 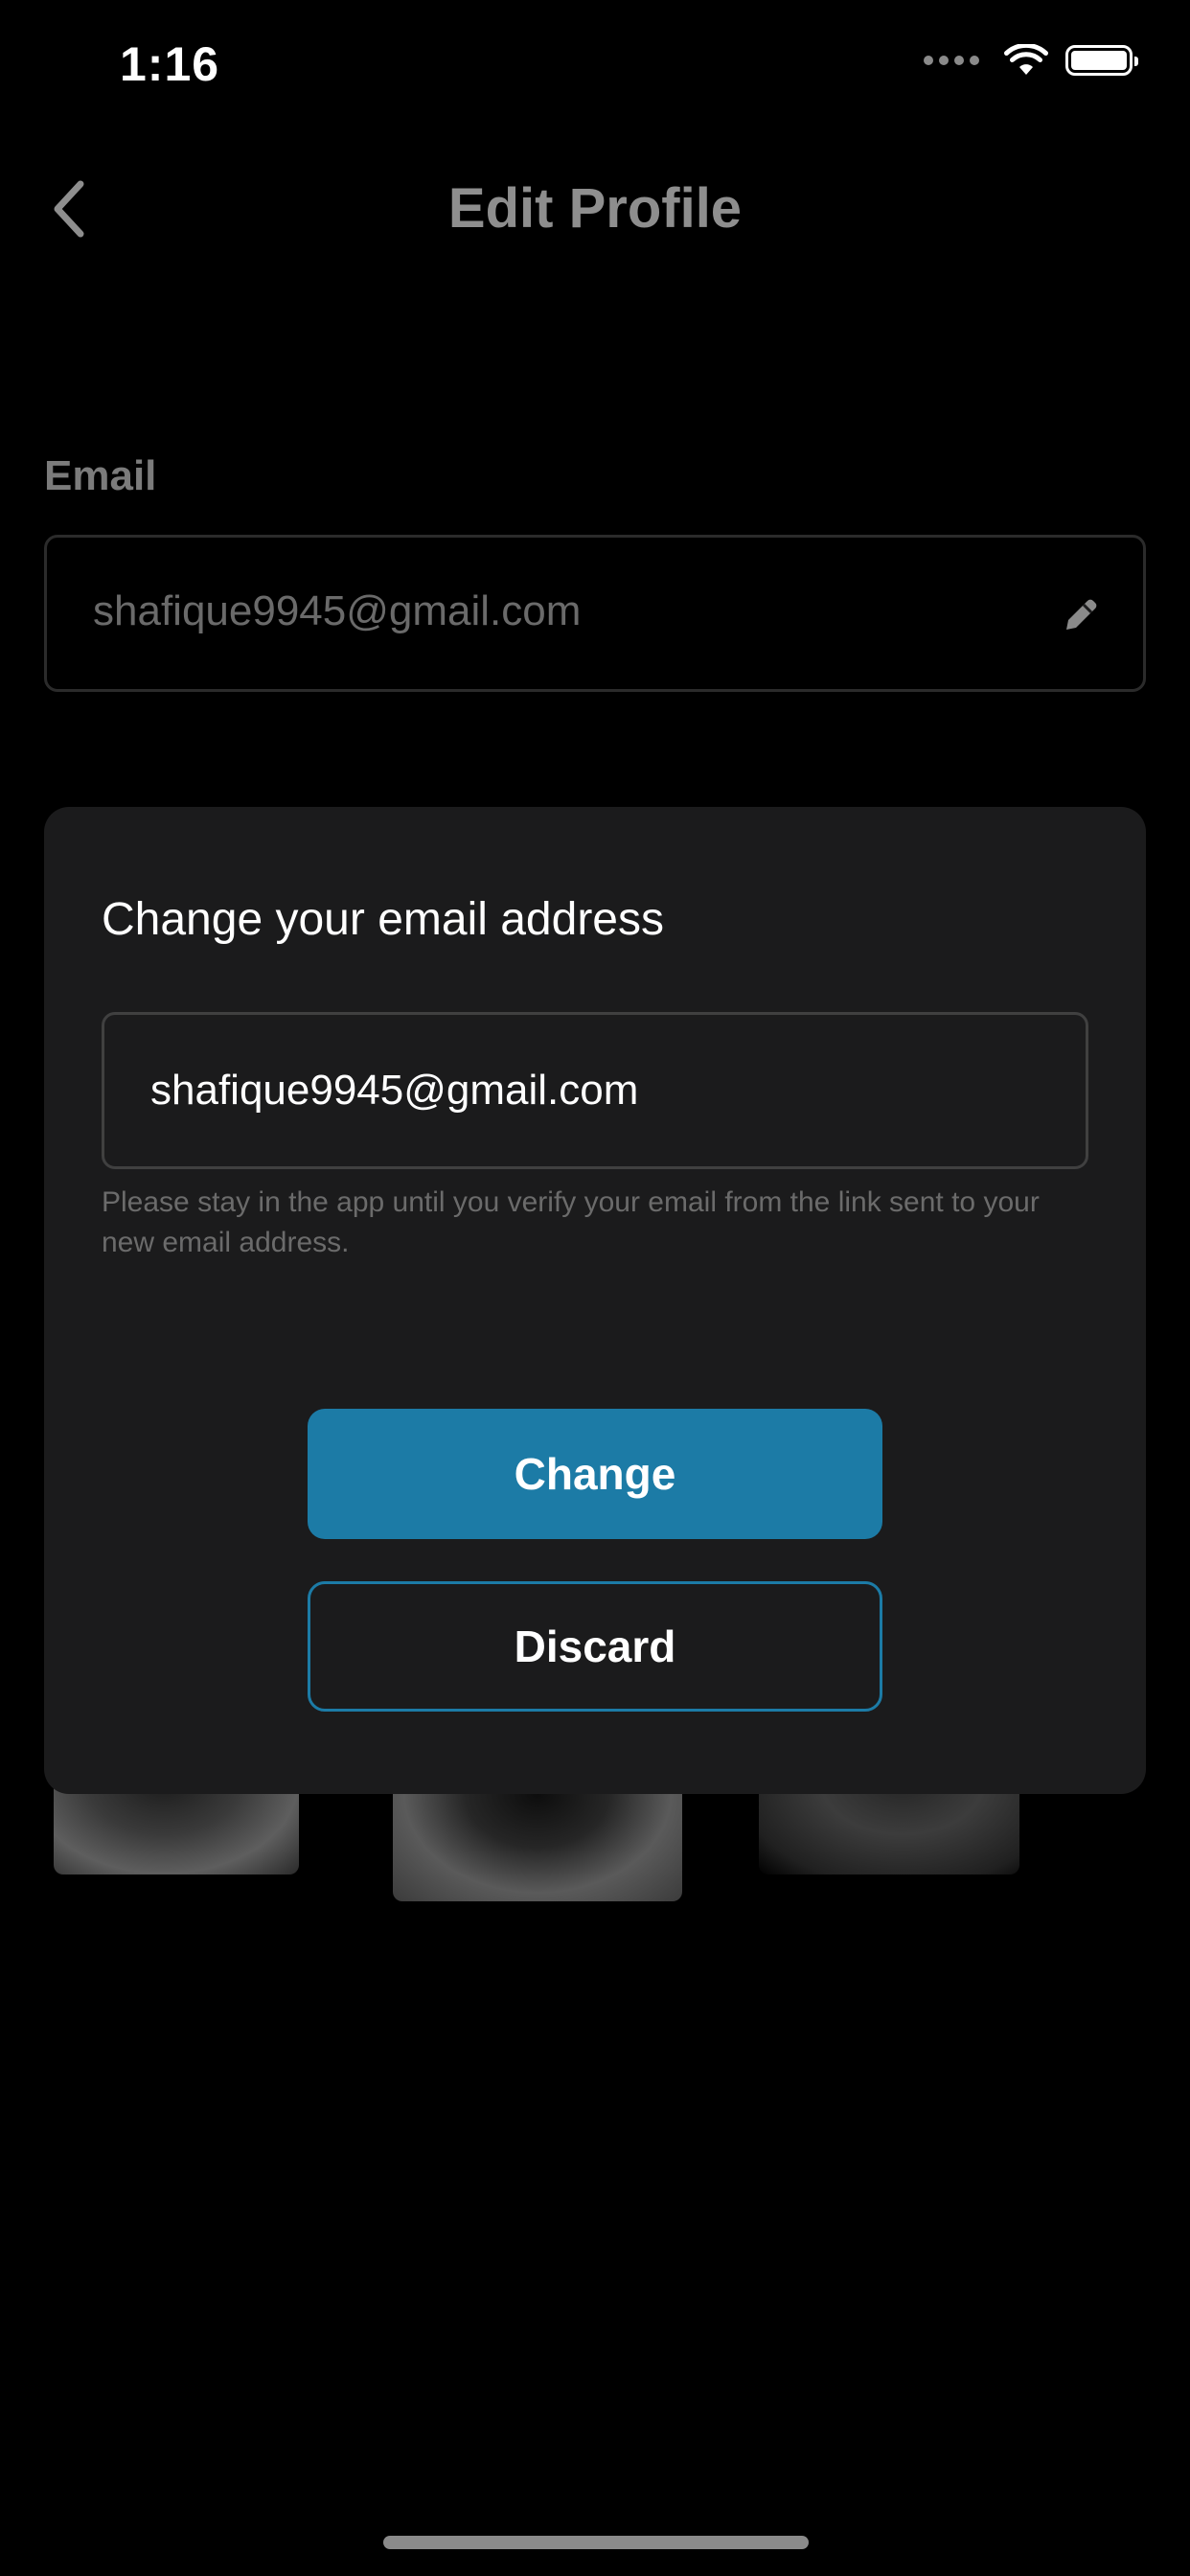 What do you see at coordinates (595, 67) in the screenshot?
I see `status-bar: 1:16` at bounding box center [595, 67].